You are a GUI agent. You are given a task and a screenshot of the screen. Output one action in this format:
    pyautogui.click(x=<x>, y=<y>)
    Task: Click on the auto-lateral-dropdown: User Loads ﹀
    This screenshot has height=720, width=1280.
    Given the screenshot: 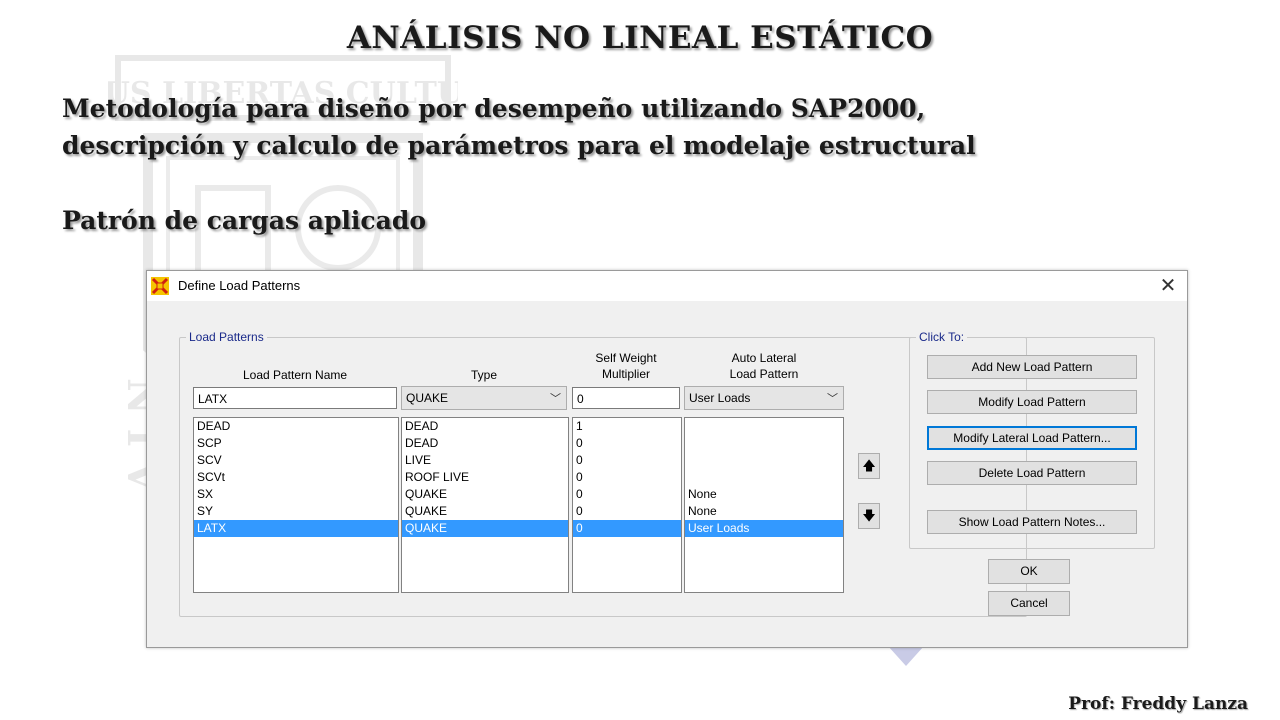 What is the action you would take?
    pyautogui.click(x=764, y=398)
    